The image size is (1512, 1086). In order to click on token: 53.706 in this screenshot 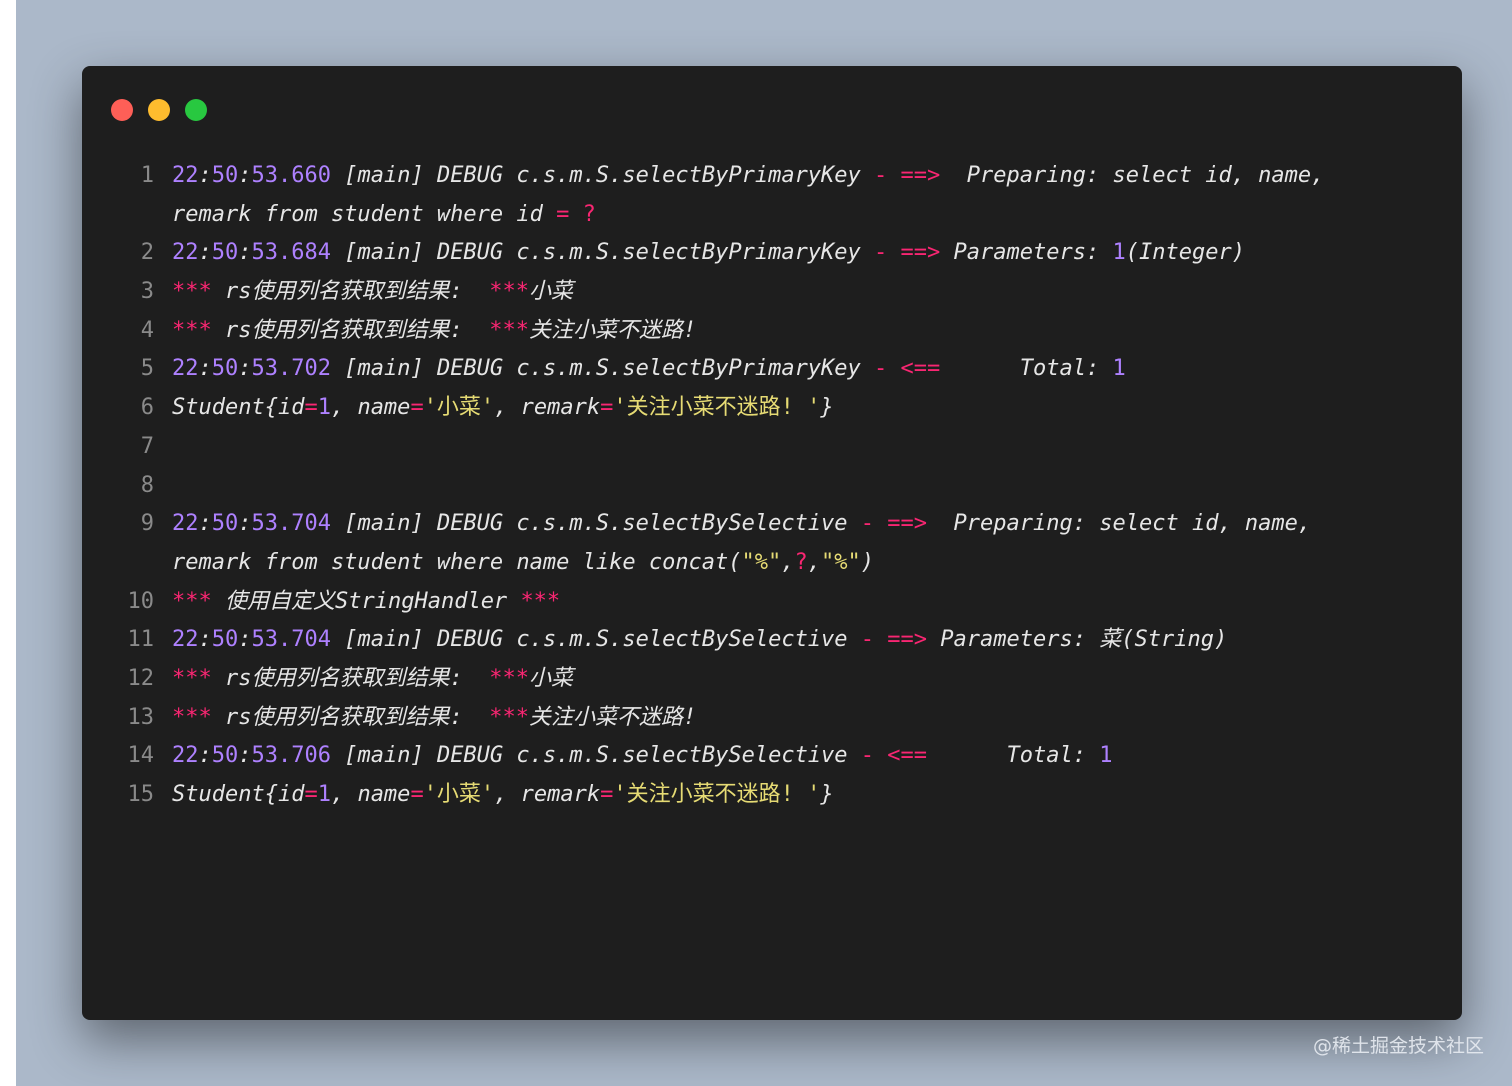, I will do `click(291, 756)`.